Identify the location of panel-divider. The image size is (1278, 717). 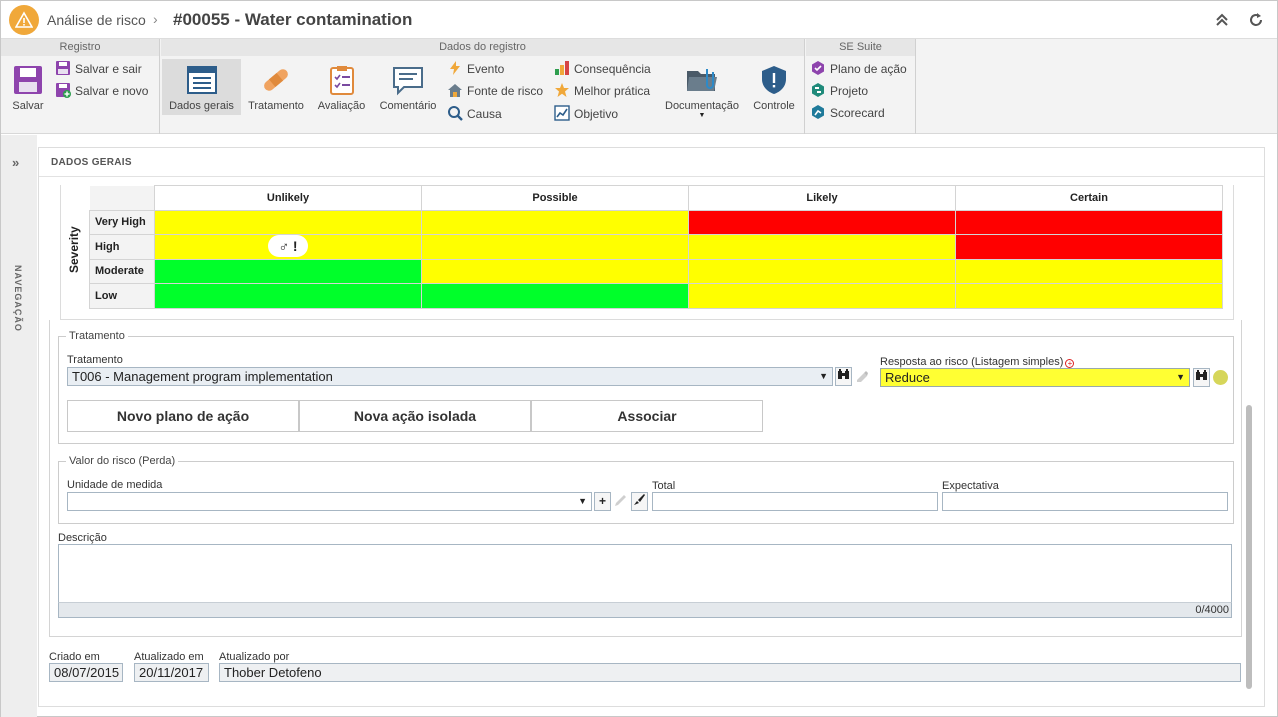
(651, 176).